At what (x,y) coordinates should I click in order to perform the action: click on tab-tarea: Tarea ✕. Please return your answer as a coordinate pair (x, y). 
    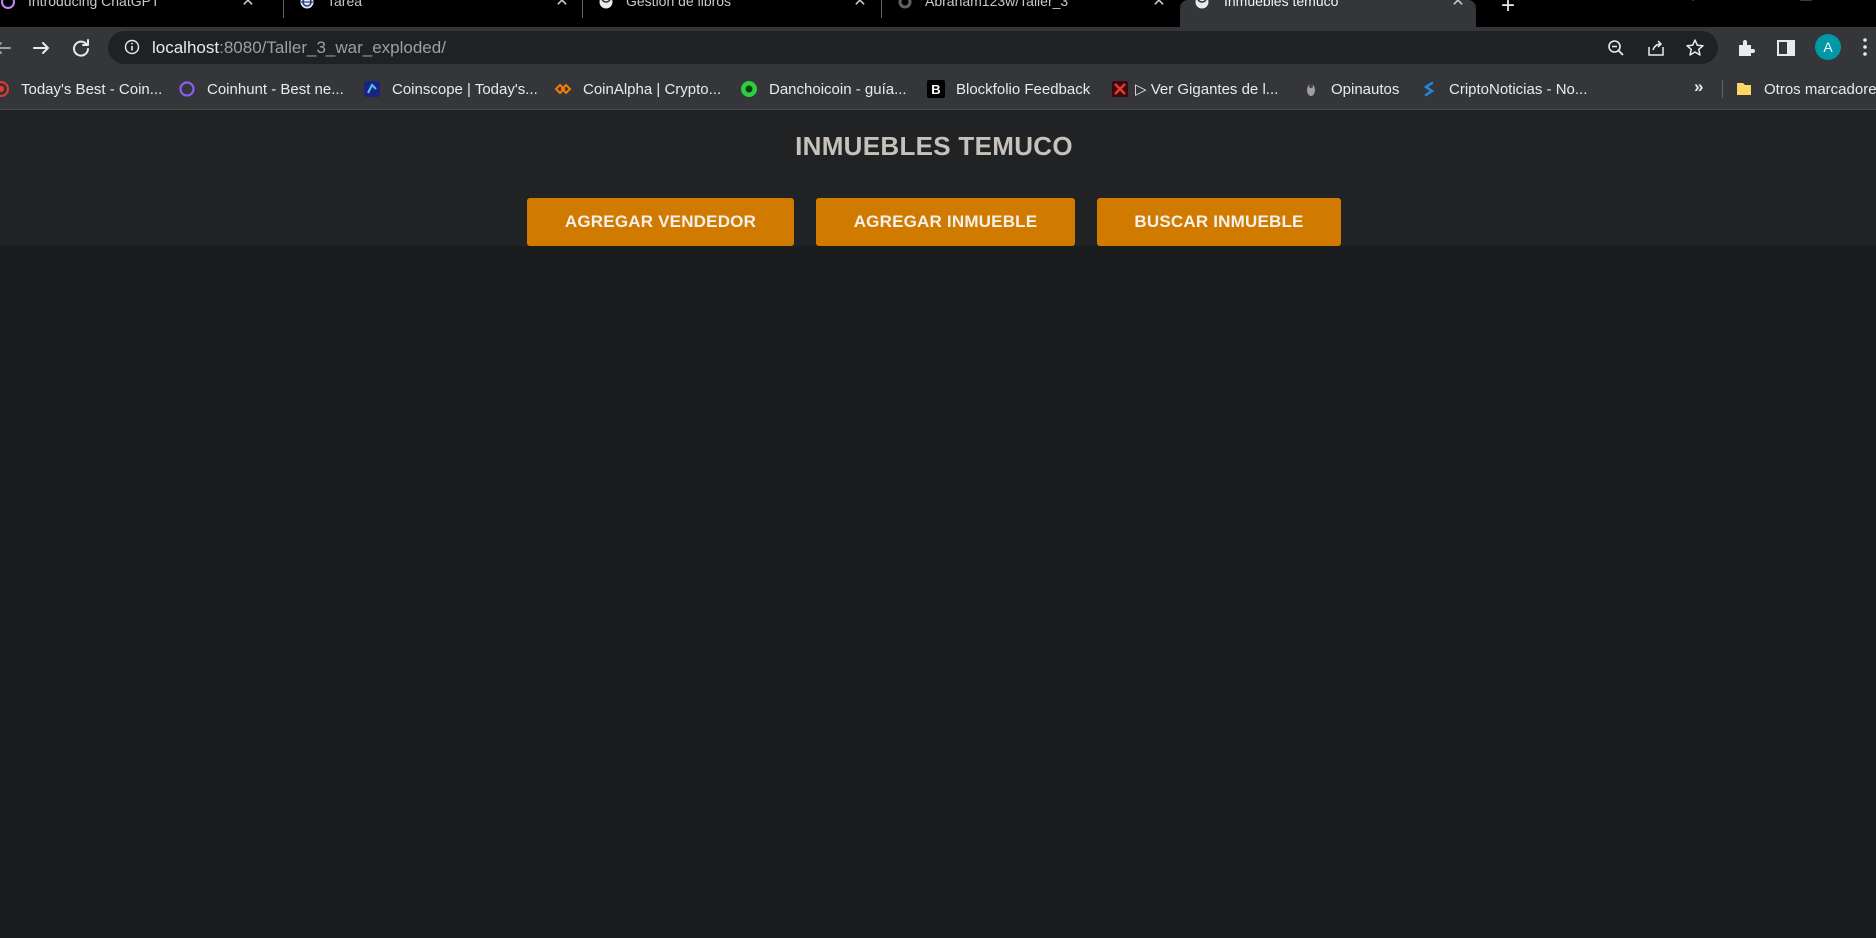
    Looking at the image, I should click on (433, 13).